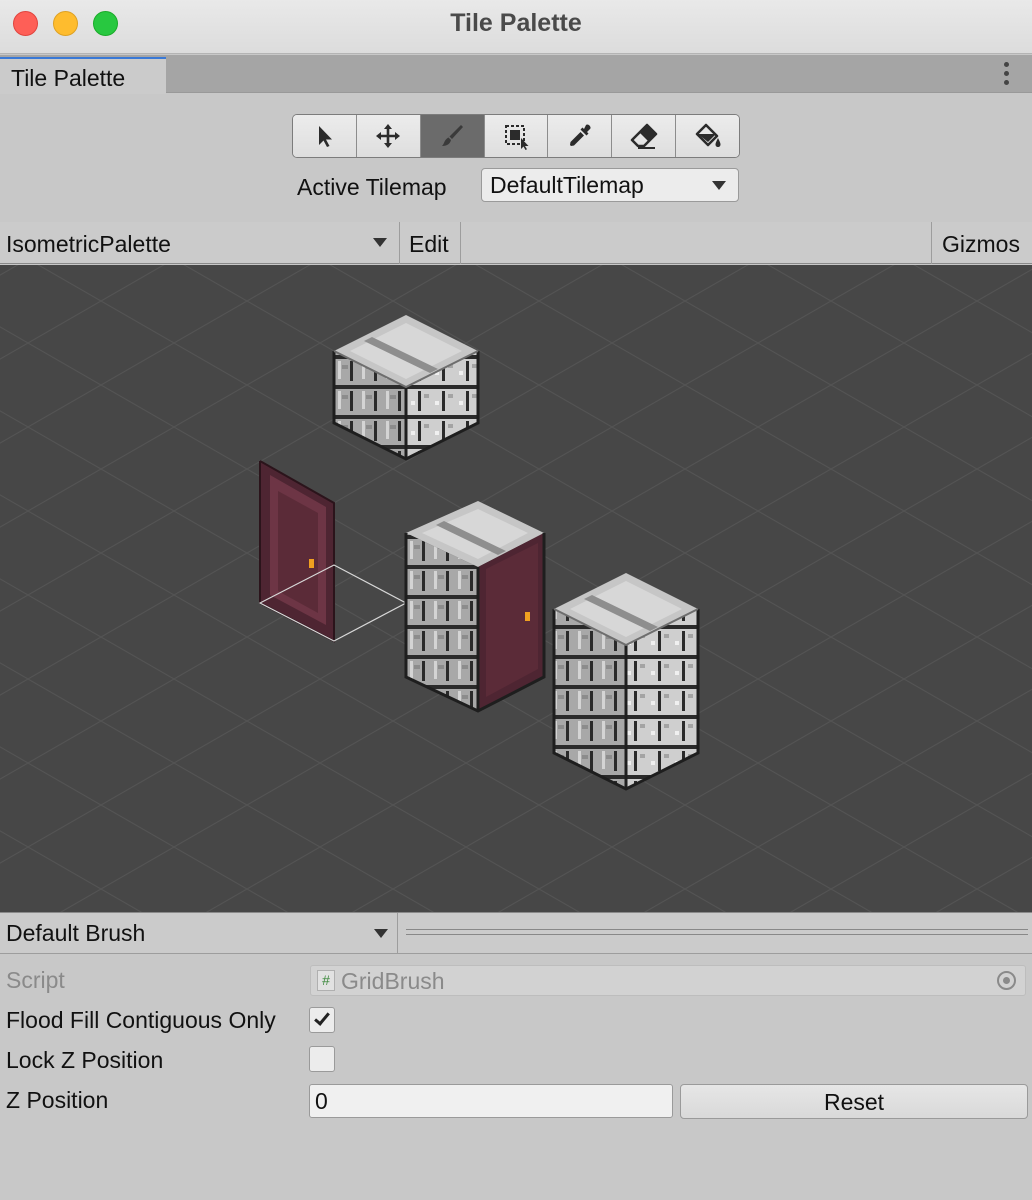 Image resolution: width=1032 pixels, height=1200 pixels. I want to click on script-field: # GridBrush, so click(668, 980).